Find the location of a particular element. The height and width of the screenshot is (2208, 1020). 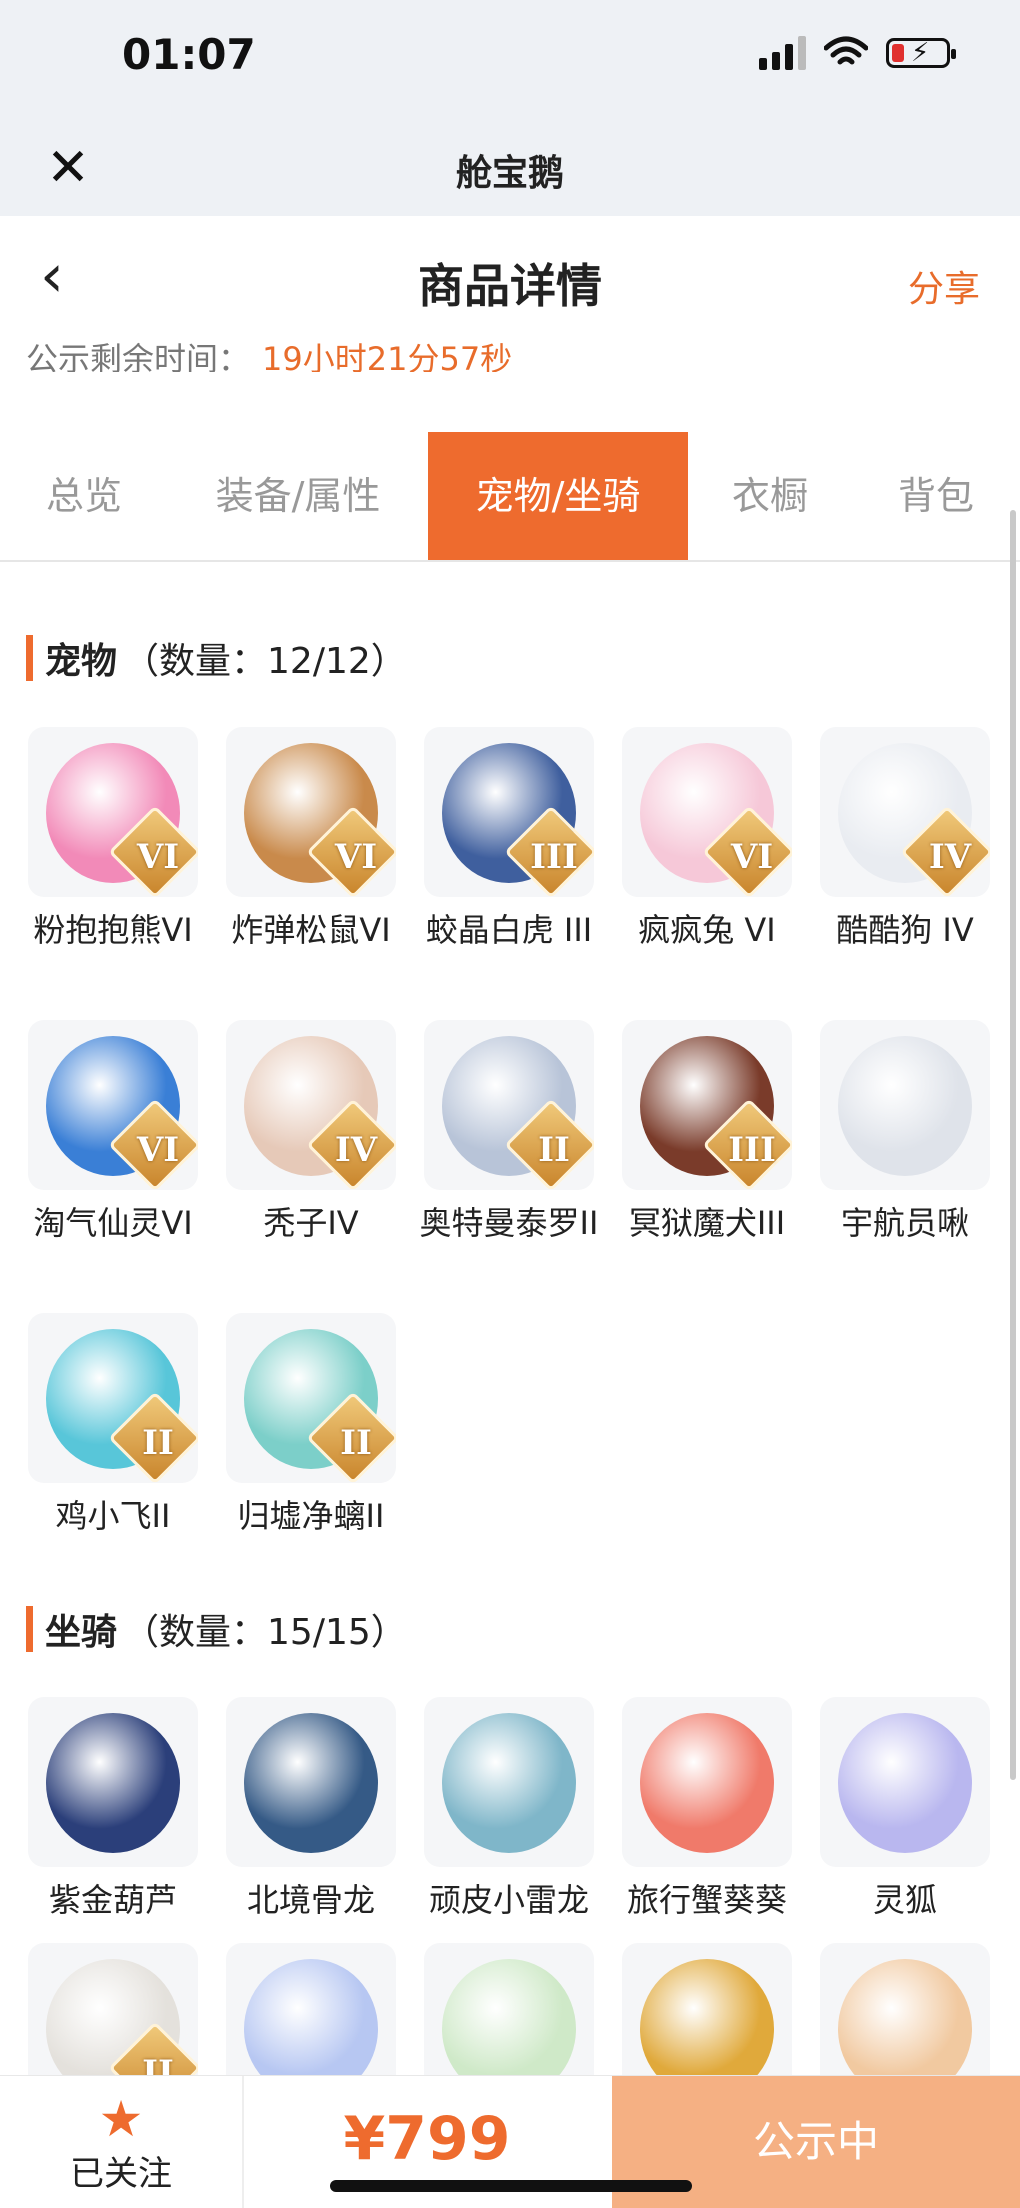

pets-item: 宇航员啾 is located at coordinates (905, 1133).